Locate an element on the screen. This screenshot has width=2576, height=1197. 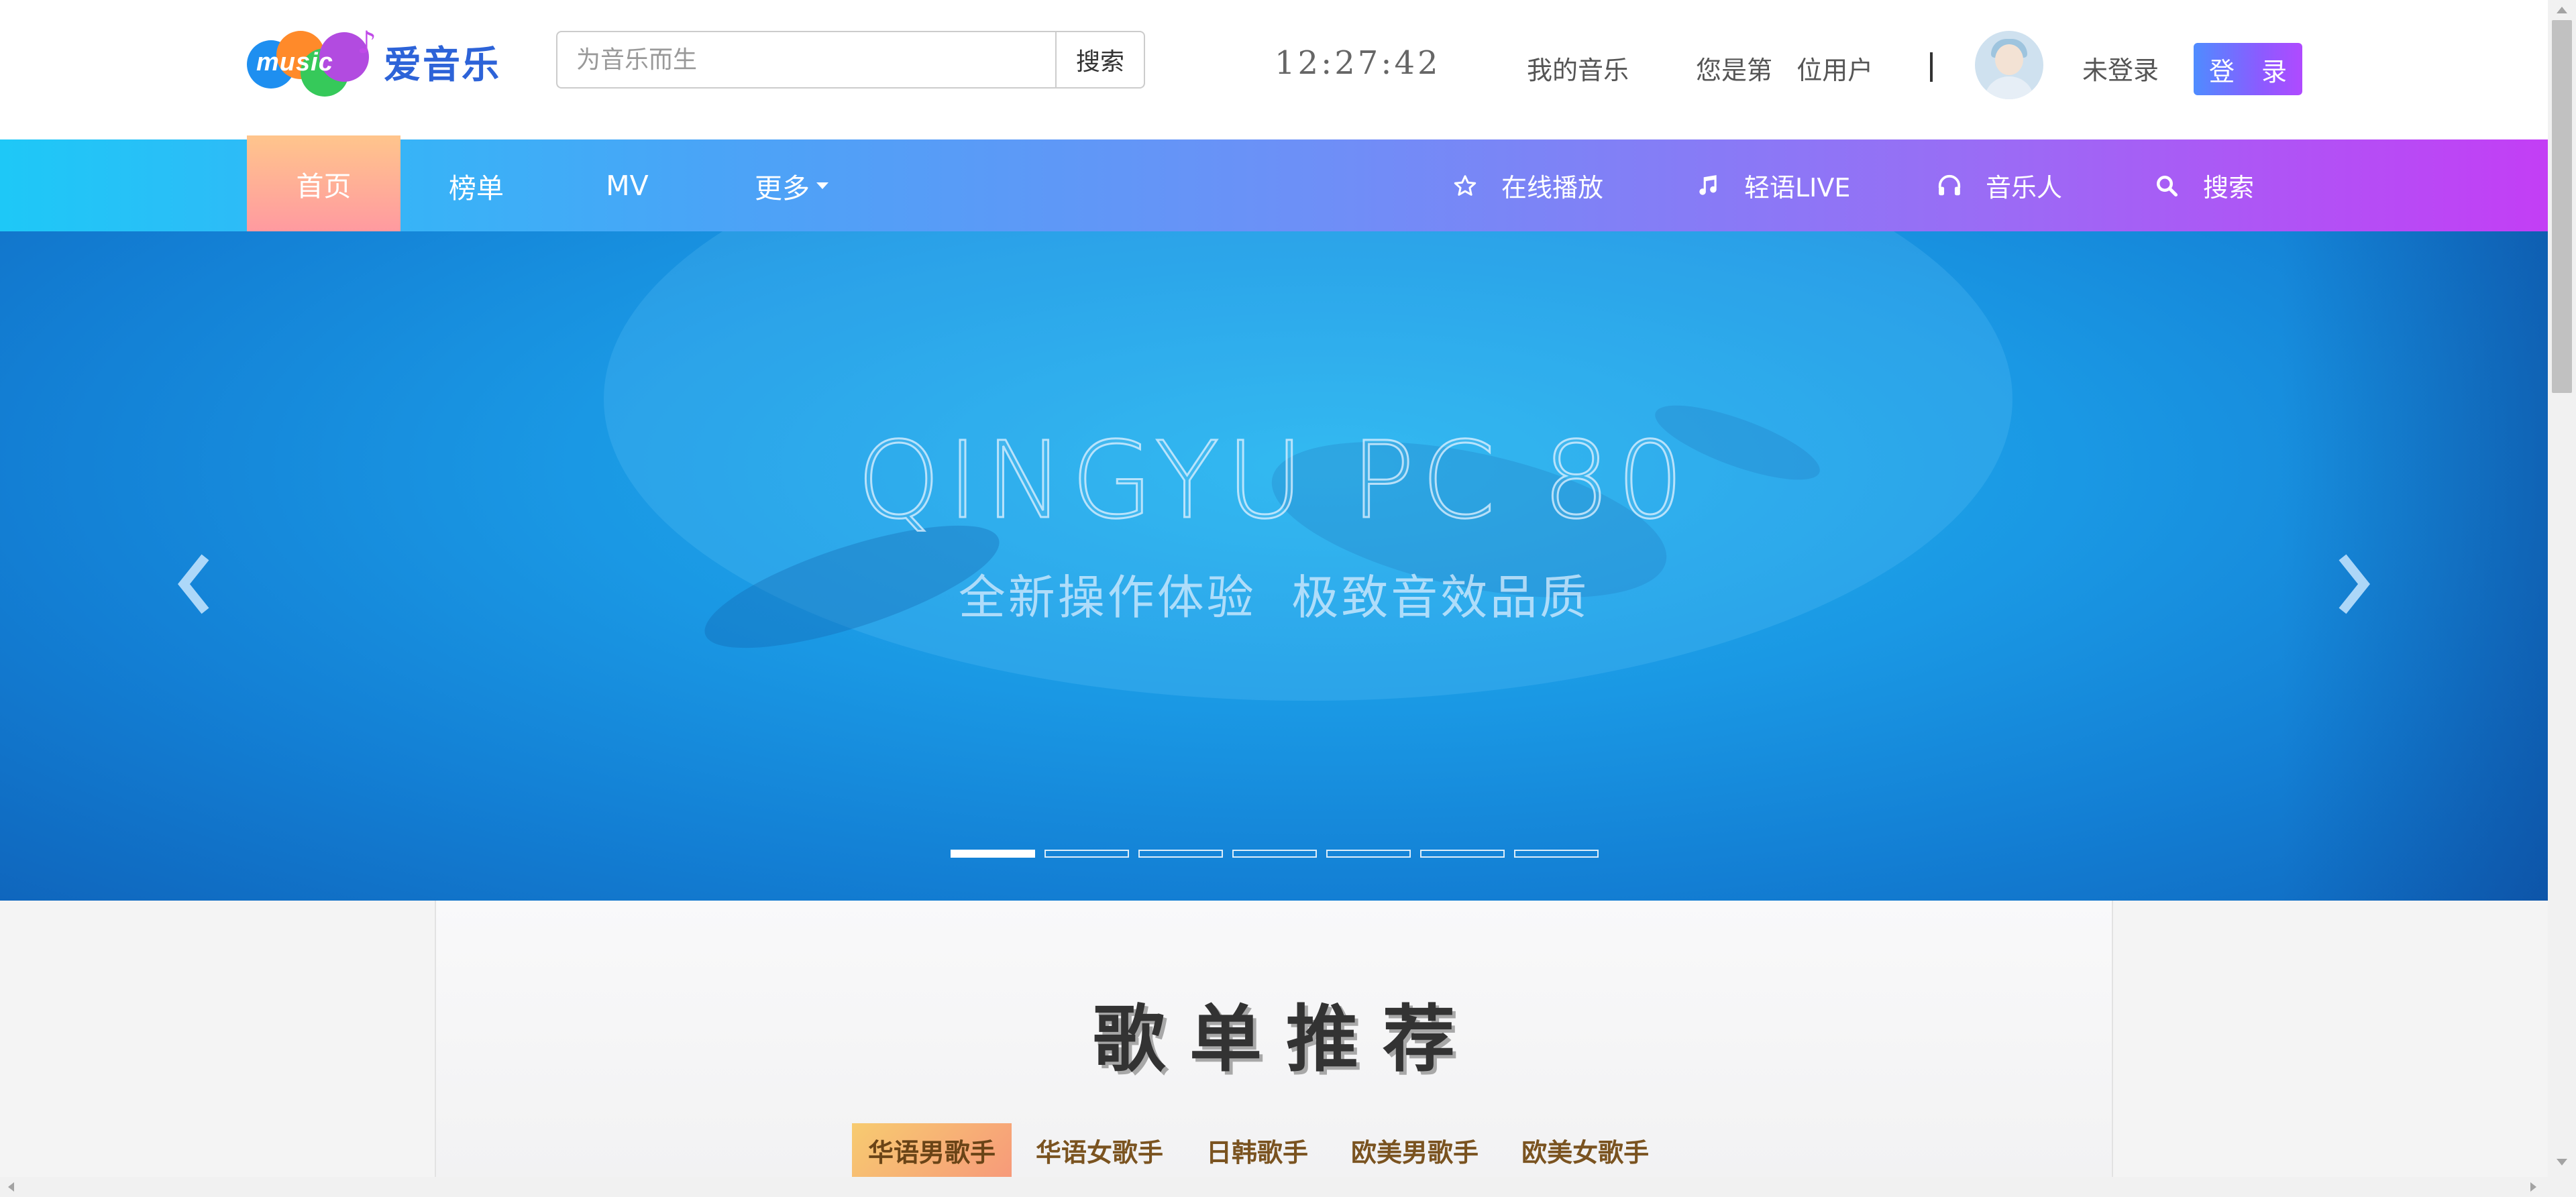
avatar is located at coordinates (2009, 65).